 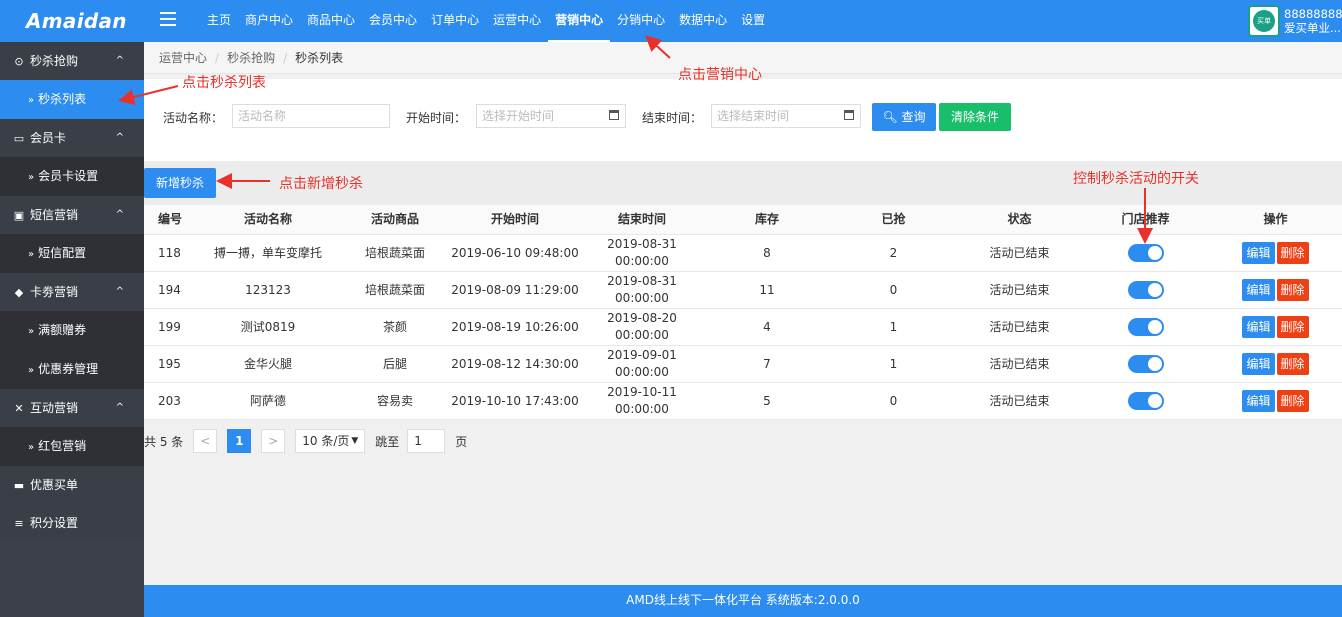 I want to click on cell-stock: 4, so click(x=767, y=326).